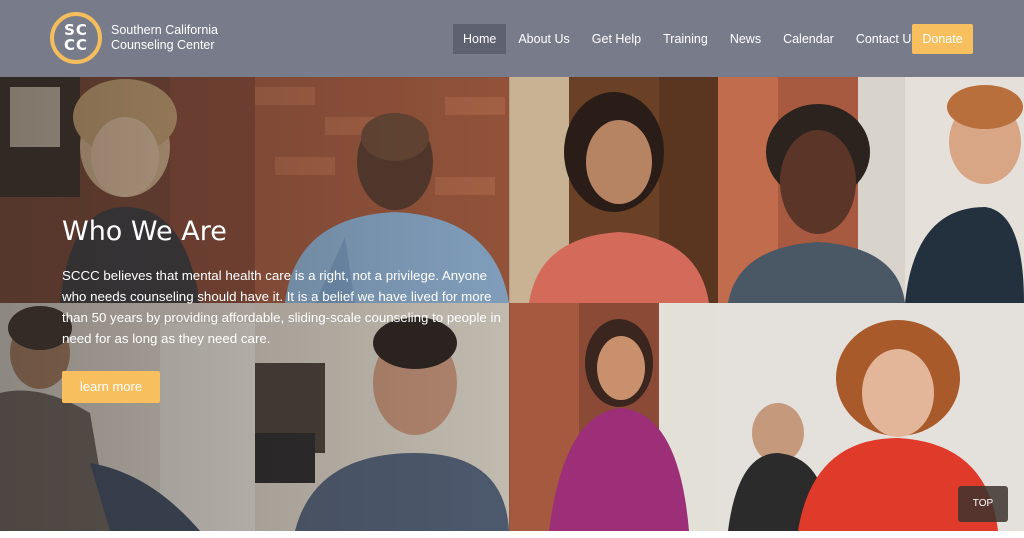  What do you see at coordinates (685, 39) in the screenshot?
I see `nav-training: Training` at bounding box center [685, 39].